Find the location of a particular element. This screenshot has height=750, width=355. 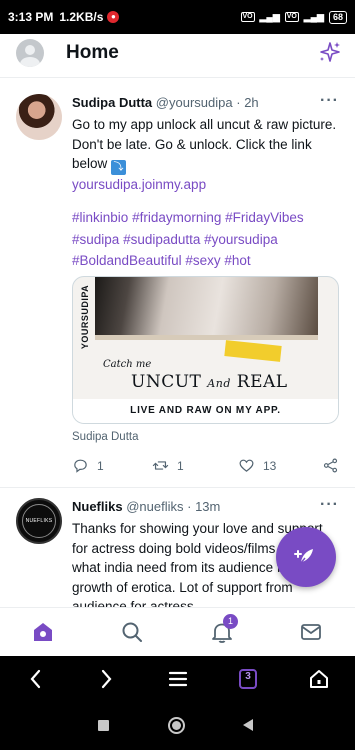

like-button: 13 is located at coordinates (257, 465).